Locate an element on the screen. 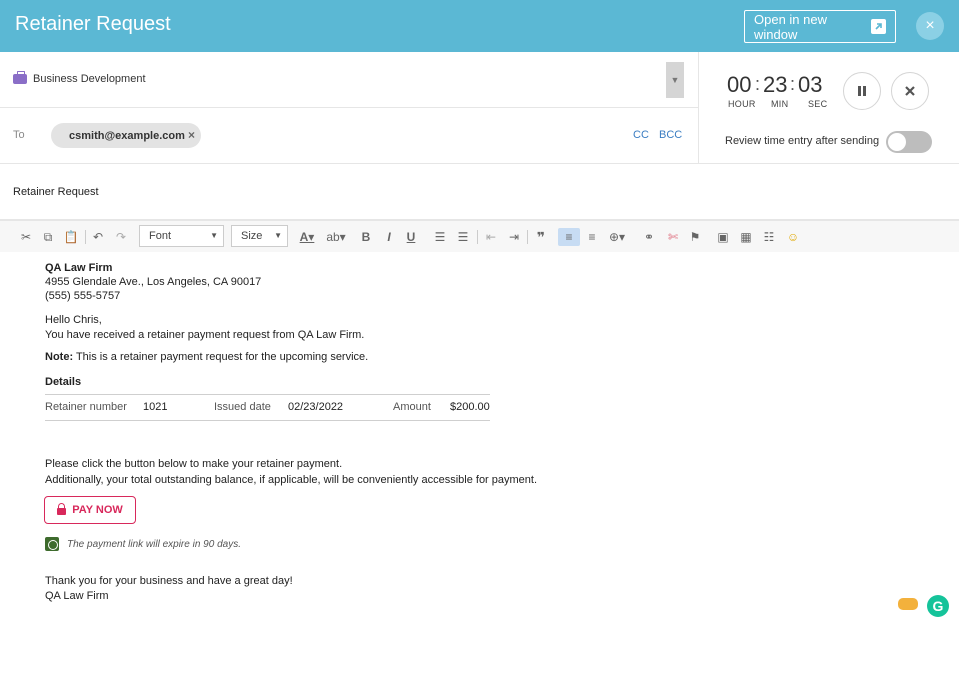 Image resolution: width=959 pixels, height=684 pixels. size-select: Size ▼ is located at coordinates (259, 236).